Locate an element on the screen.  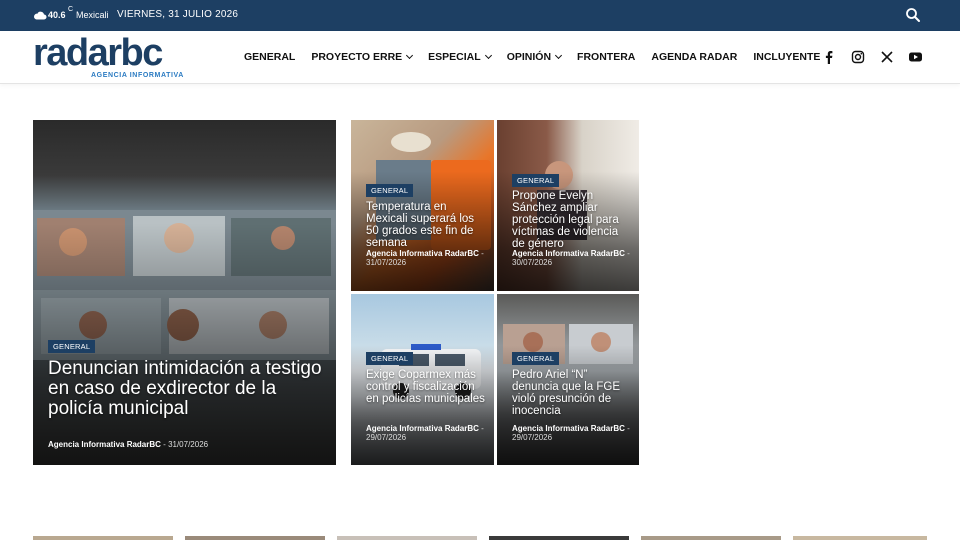
site-logo: radarbc AGENCIA INFORMATIVA is located at coordinates (109, 57).